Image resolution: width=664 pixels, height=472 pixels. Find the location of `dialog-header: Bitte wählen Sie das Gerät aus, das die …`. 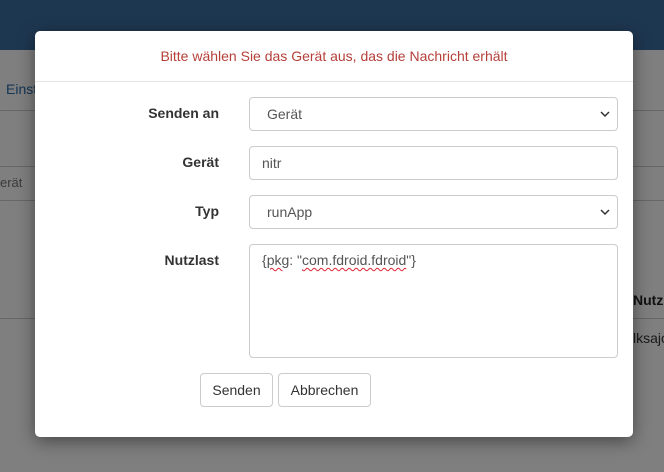

dialog-header: Bitte wählen Sie das Gerät aus, das die … is located at coordinates (334, 56).